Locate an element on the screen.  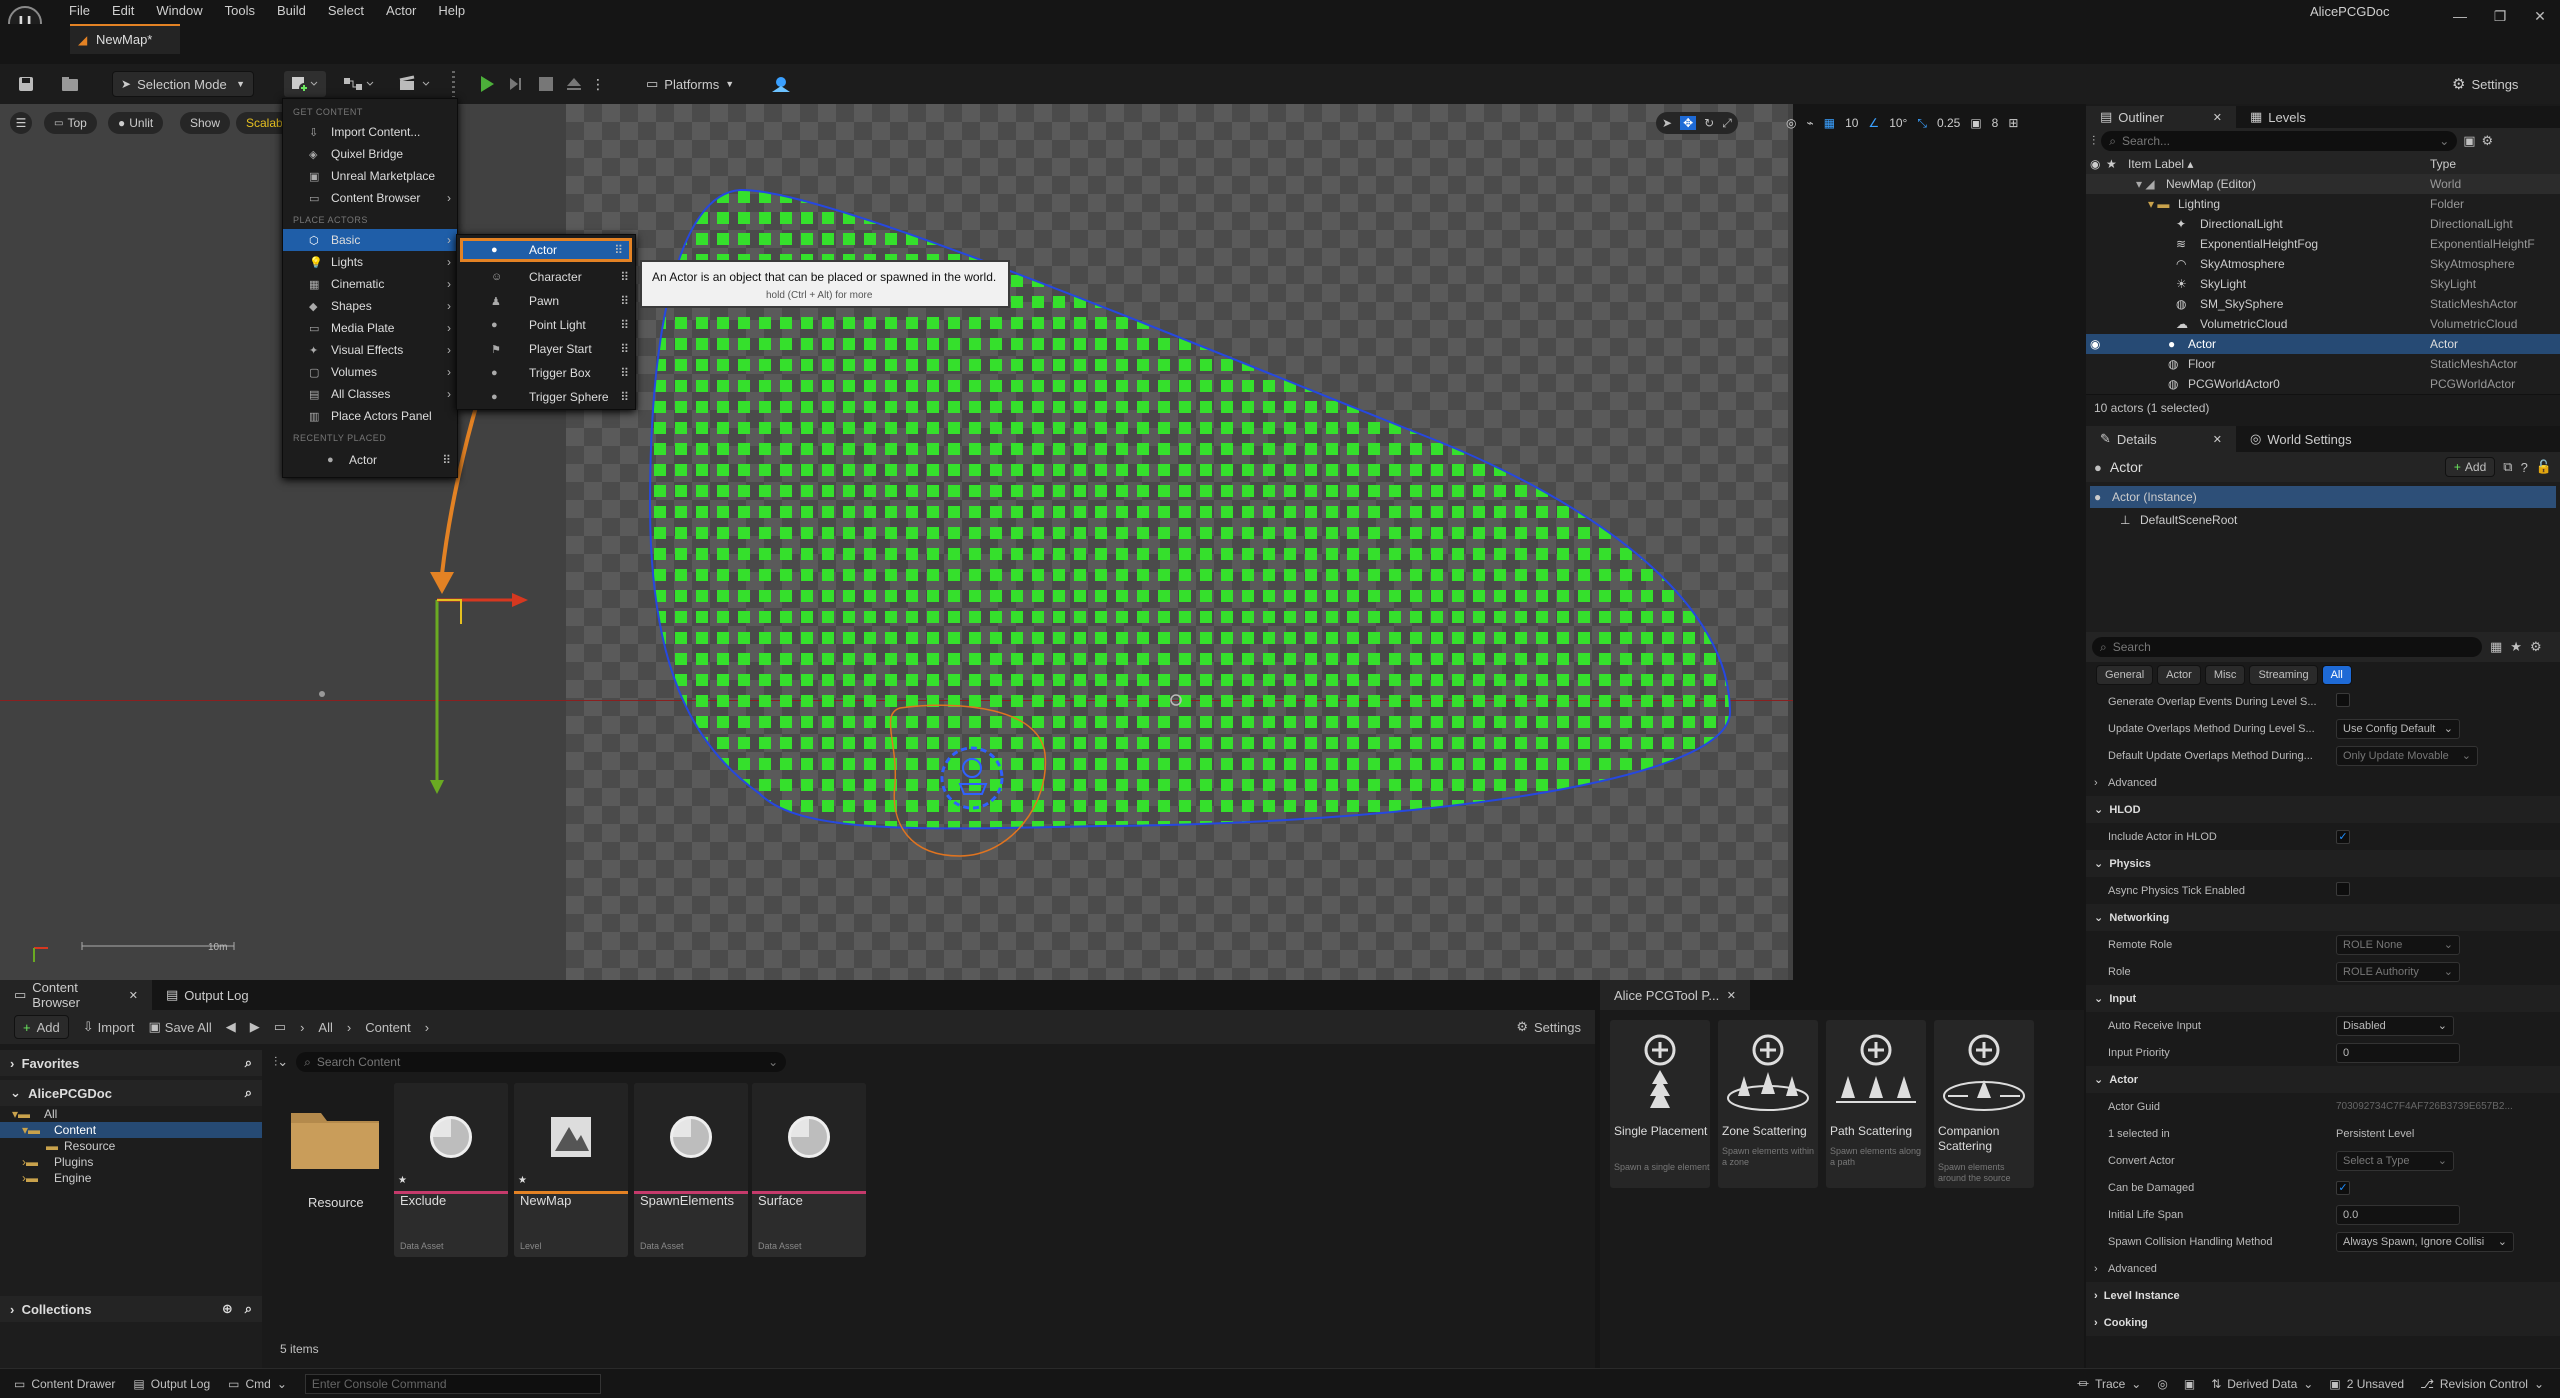
outliner-row: ☁ VolumetricCloud VolumetricCloud is located at coordinates (2323, 324).